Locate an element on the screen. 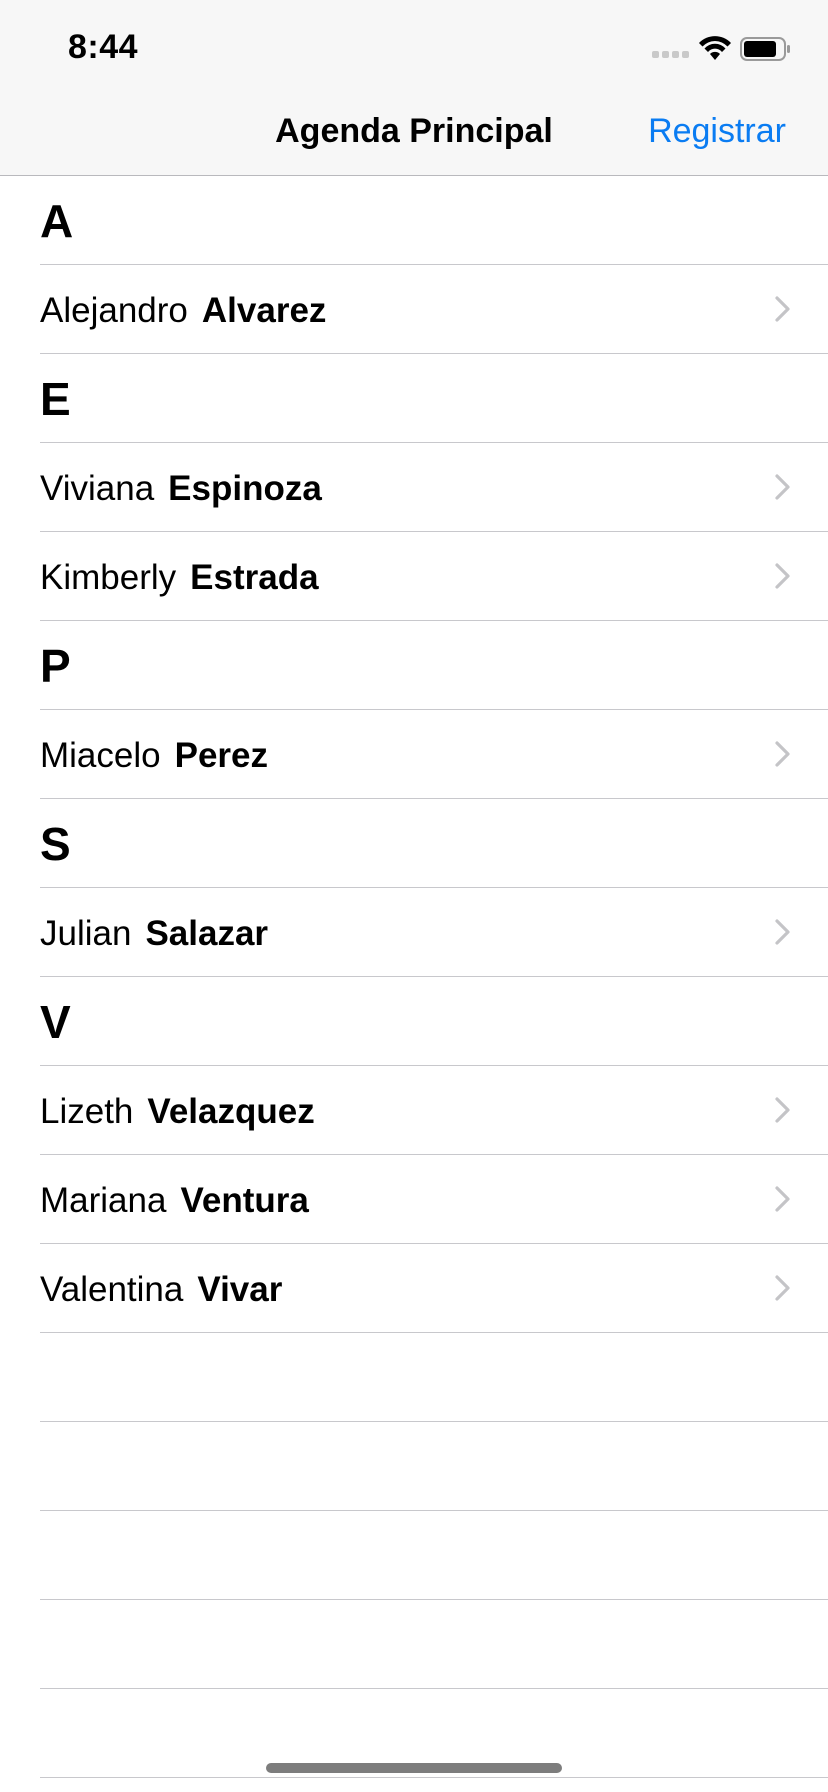  contact-row: Kimberly Estrada is located at coordinates (434, 576).